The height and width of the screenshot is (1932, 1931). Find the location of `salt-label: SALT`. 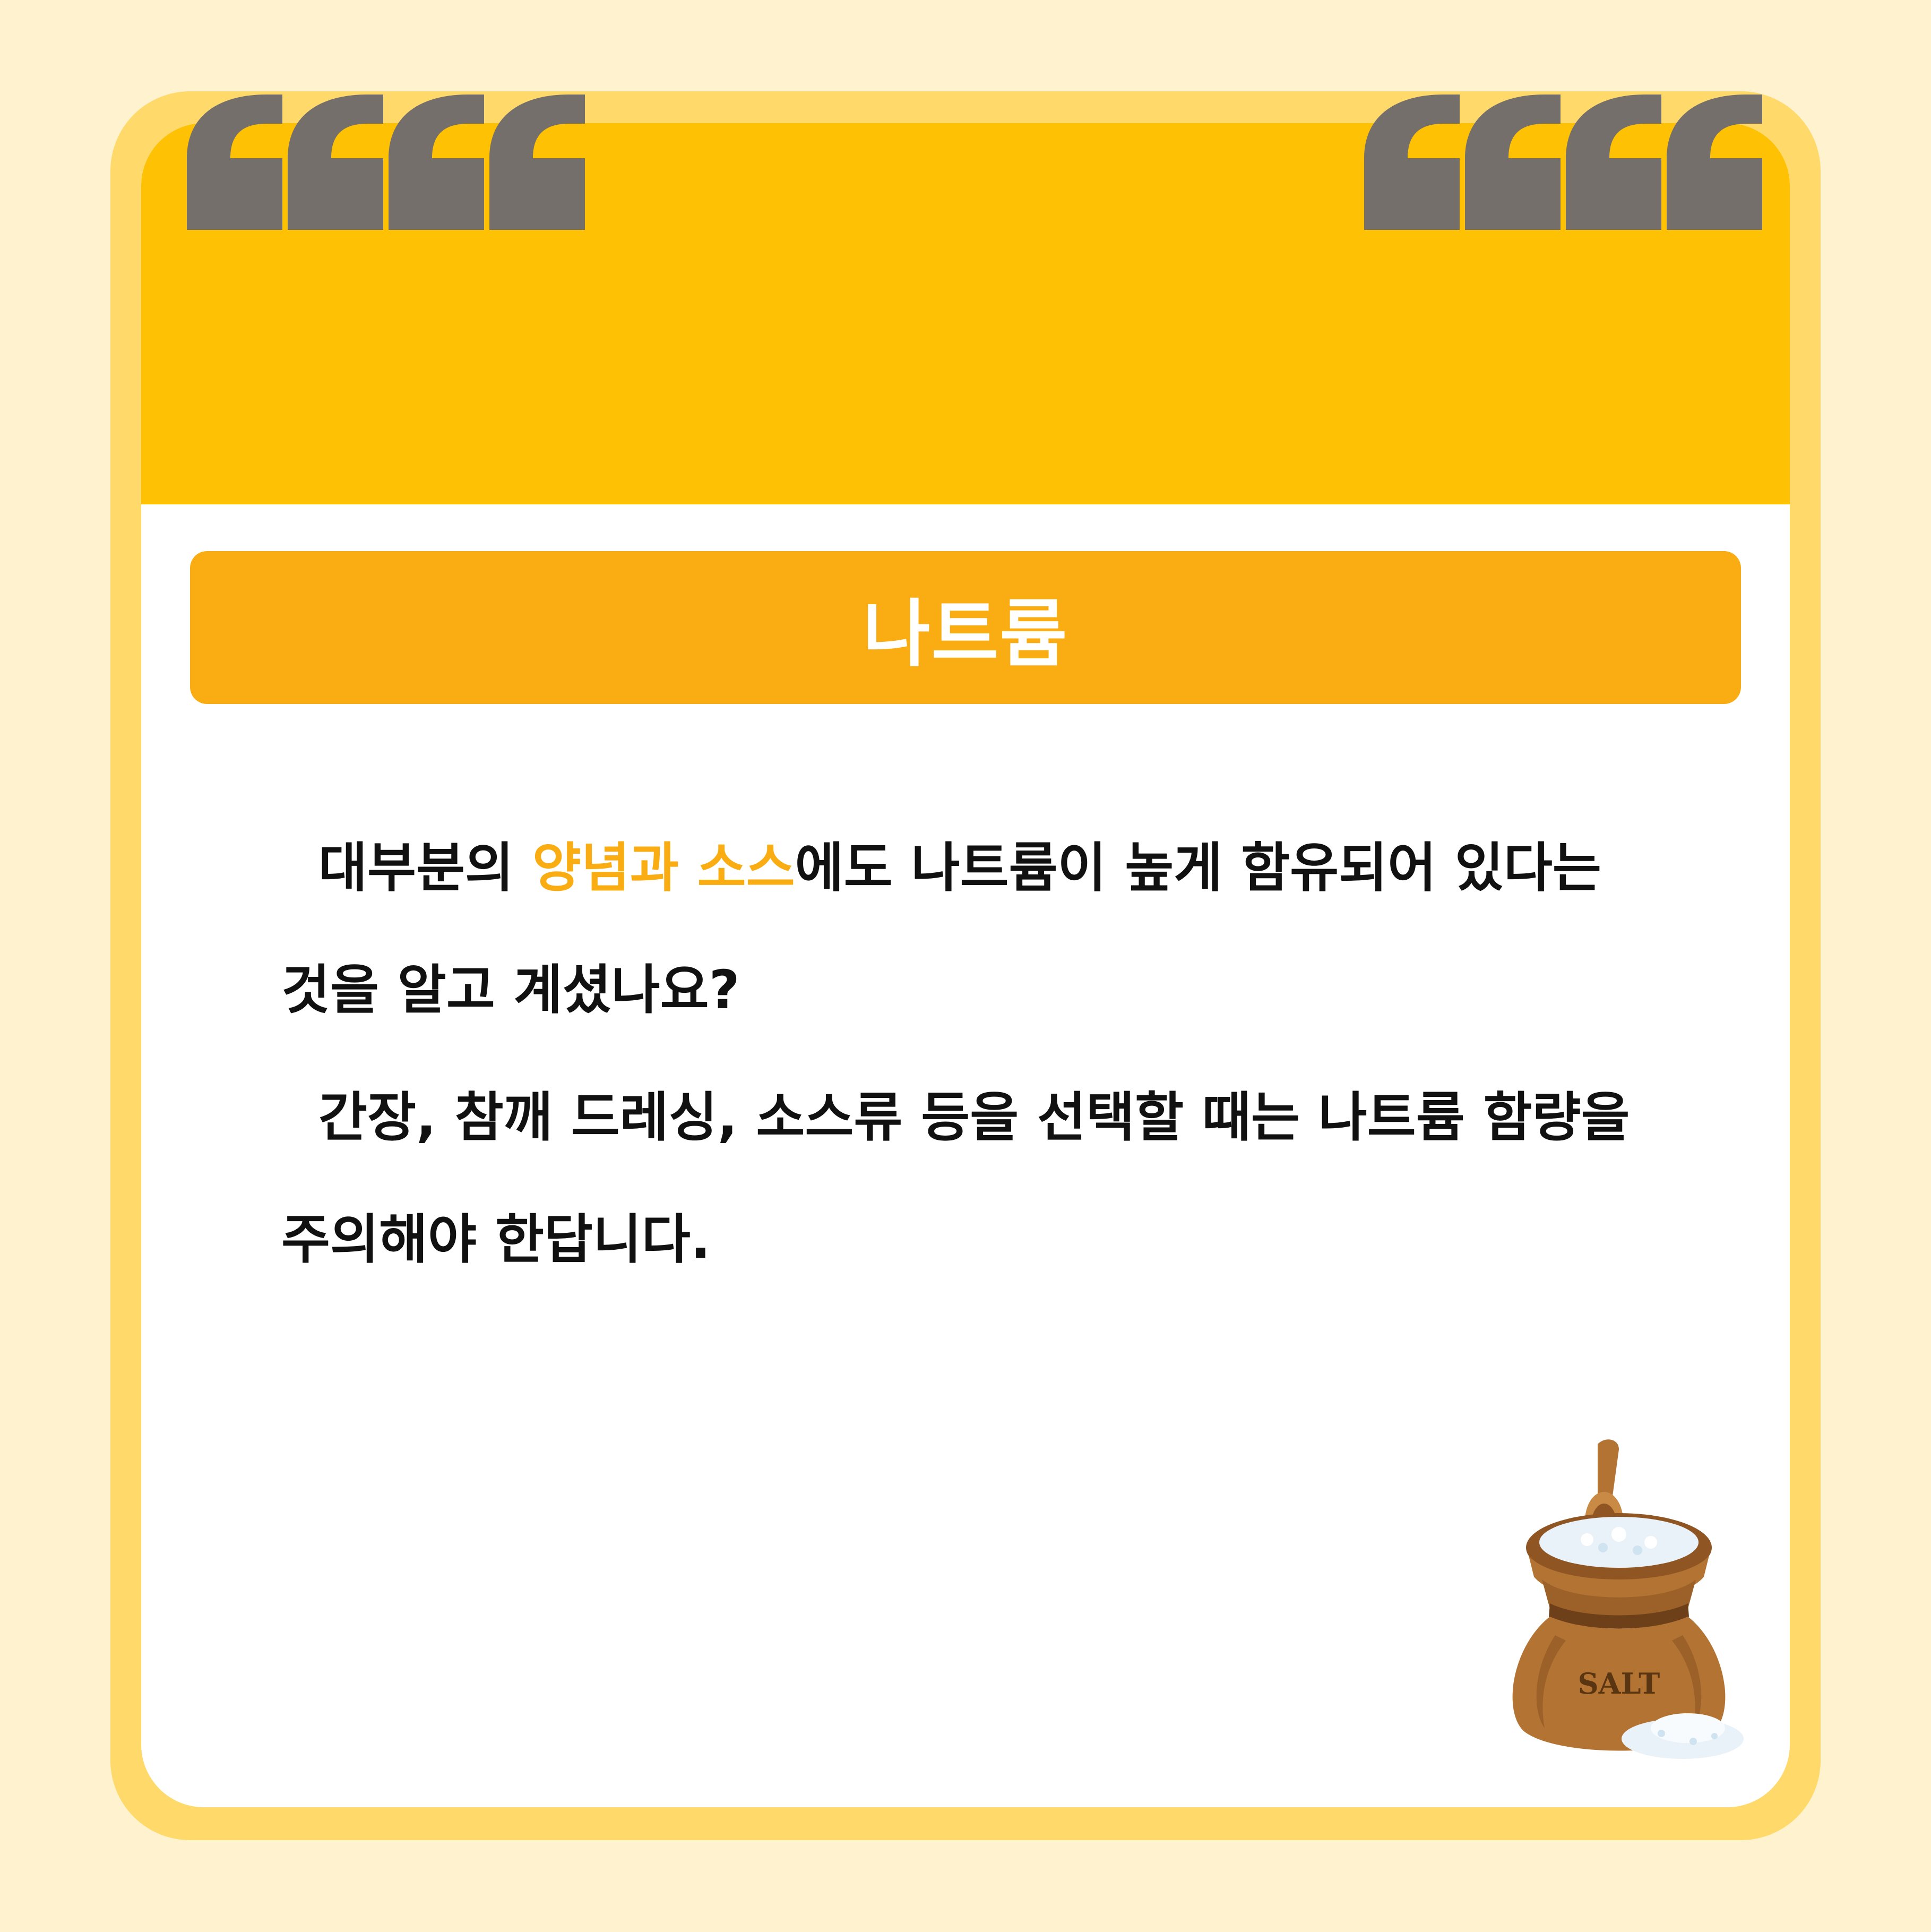

salt-label: SALT is located at coordinates (1619, 1684).